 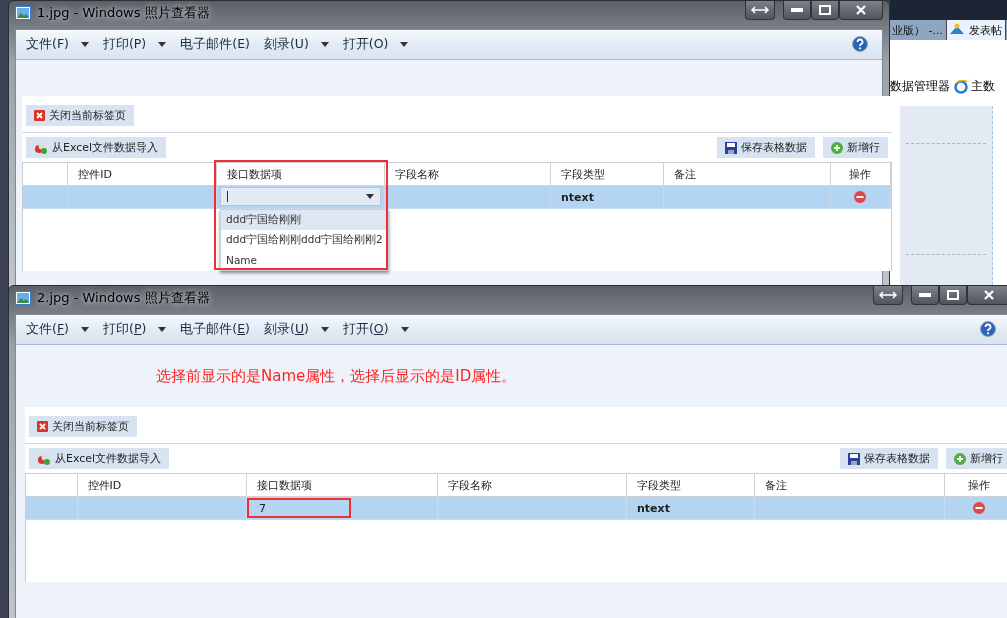 What do you see at coordinates (457, 197) in the screenshot?
I see `table-row: ntext` at bounding box center [457, 197].